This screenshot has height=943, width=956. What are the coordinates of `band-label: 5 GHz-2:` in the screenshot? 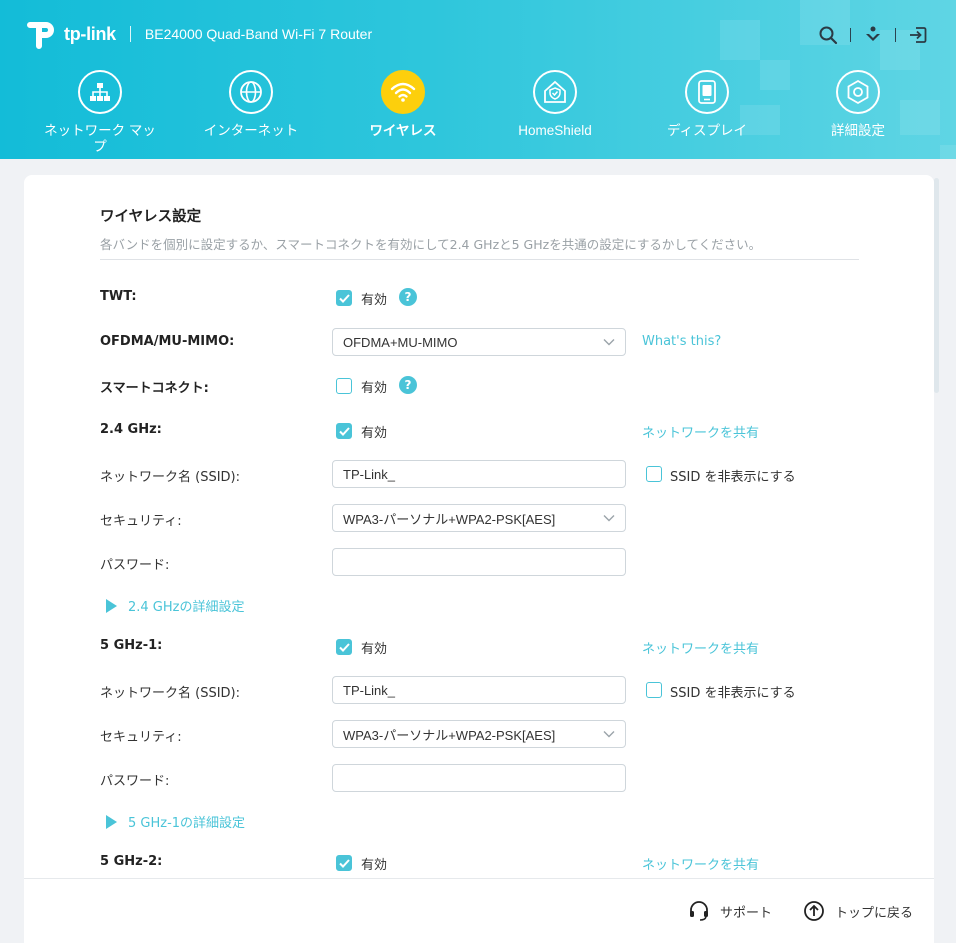 It's located at (131, 861).